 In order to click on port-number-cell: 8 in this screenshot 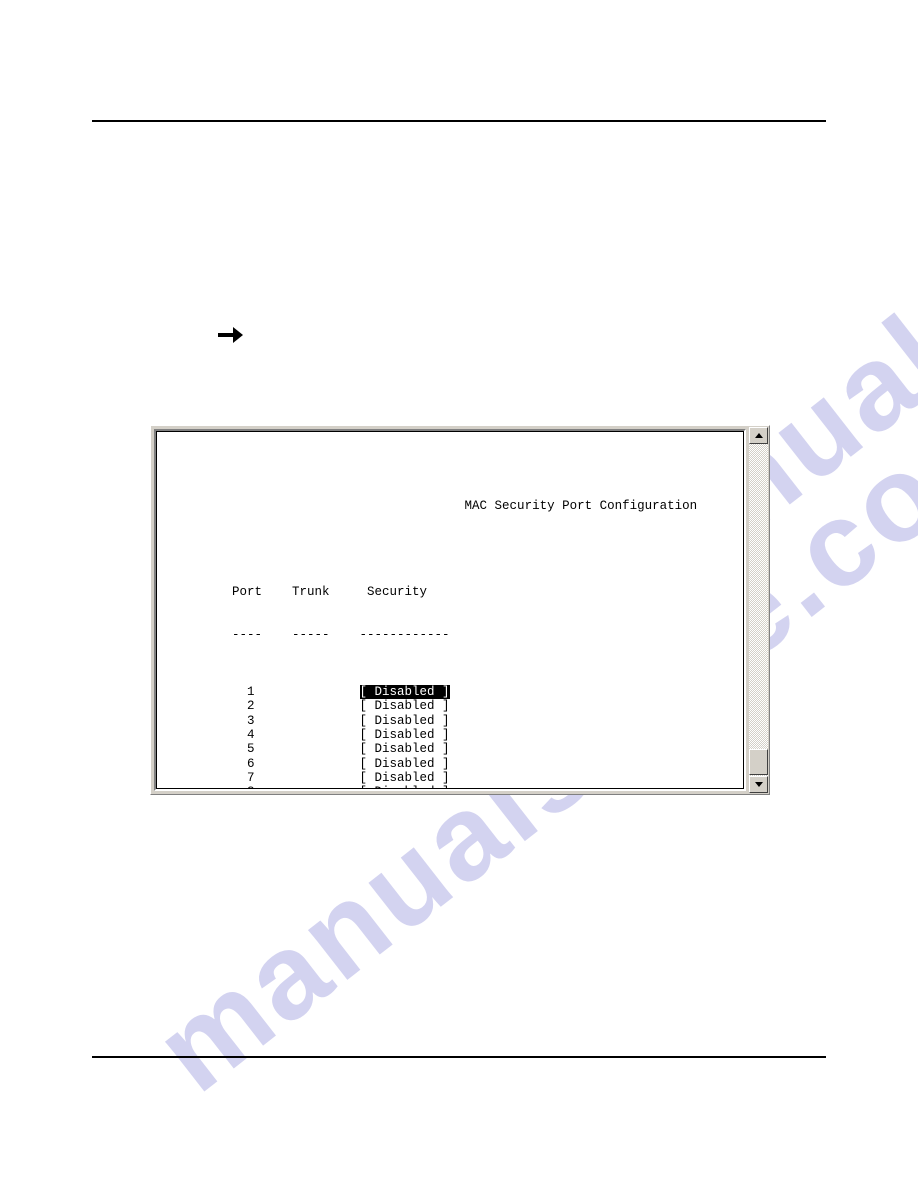, I will do `click(258, 786)`.